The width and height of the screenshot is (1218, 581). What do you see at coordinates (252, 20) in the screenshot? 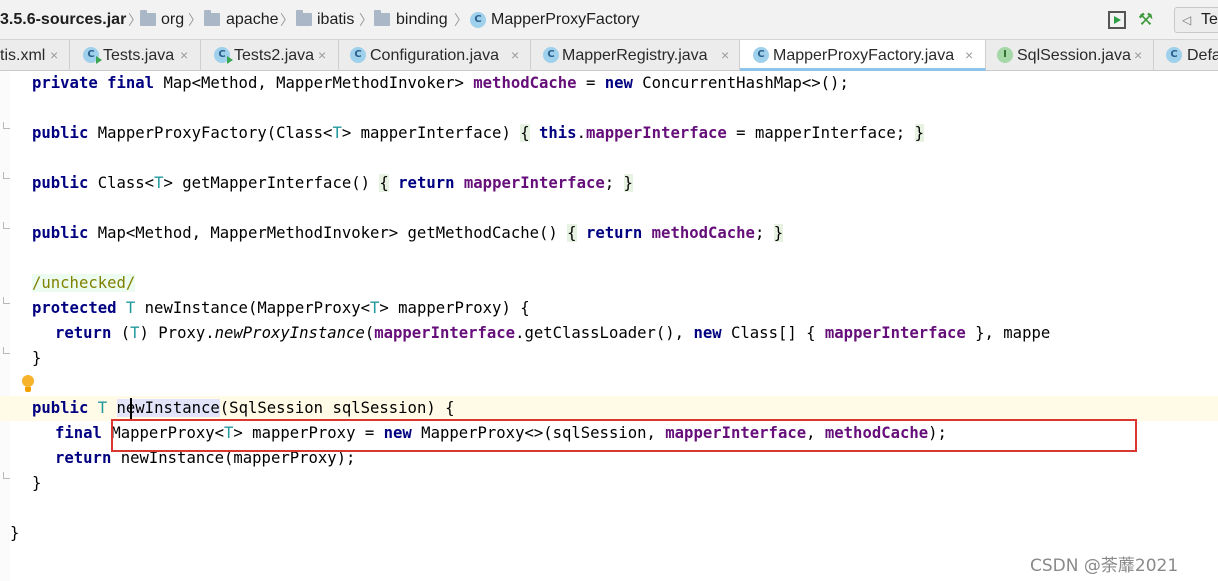
I see `breadcrumb-folder-apache: apache` at bounding box center [252, 20].